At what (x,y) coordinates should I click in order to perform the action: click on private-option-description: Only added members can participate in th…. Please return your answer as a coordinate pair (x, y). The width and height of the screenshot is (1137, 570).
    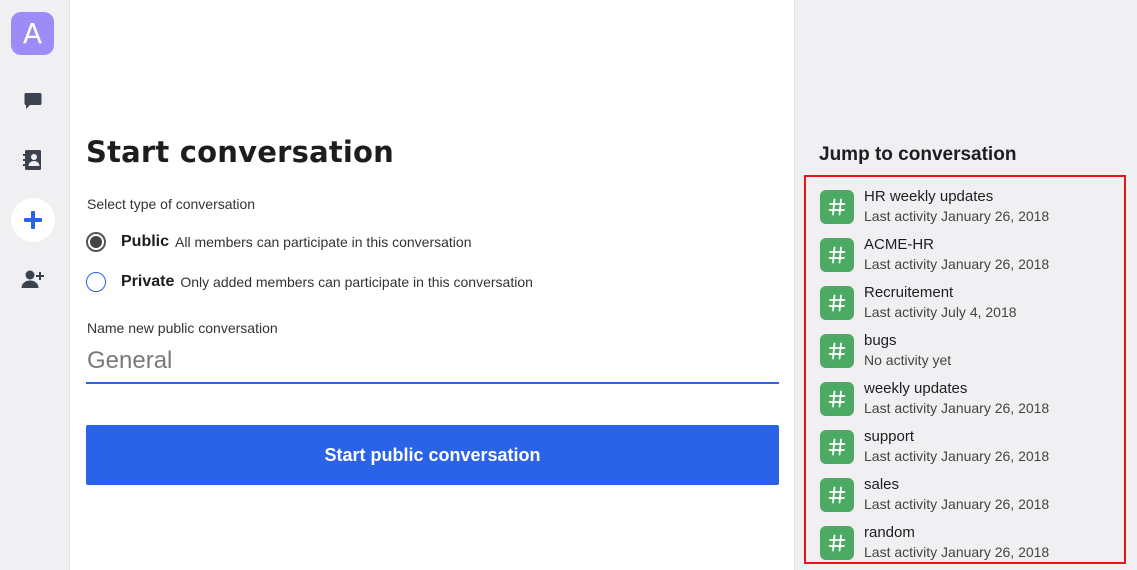
    Looking at the image, I should click on (356, 282).